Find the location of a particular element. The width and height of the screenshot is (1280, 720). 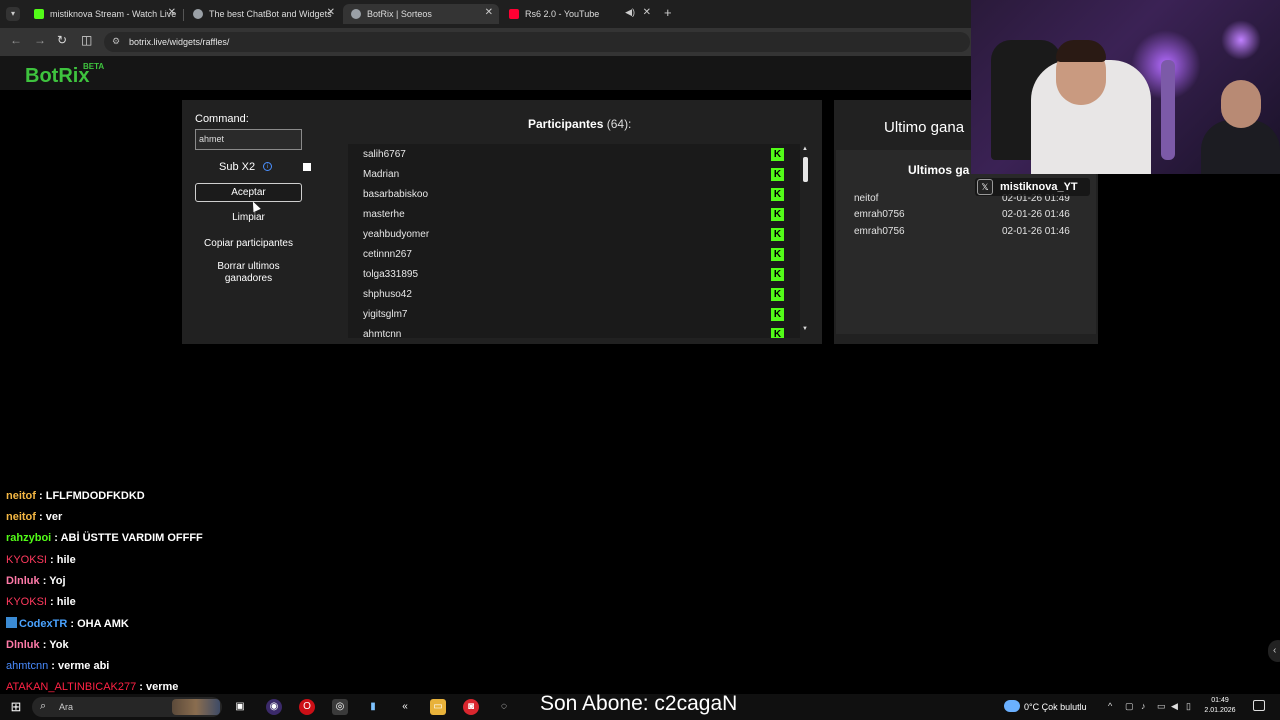

side-expand-icon: ‹ is located at coordinates (1274, 651).